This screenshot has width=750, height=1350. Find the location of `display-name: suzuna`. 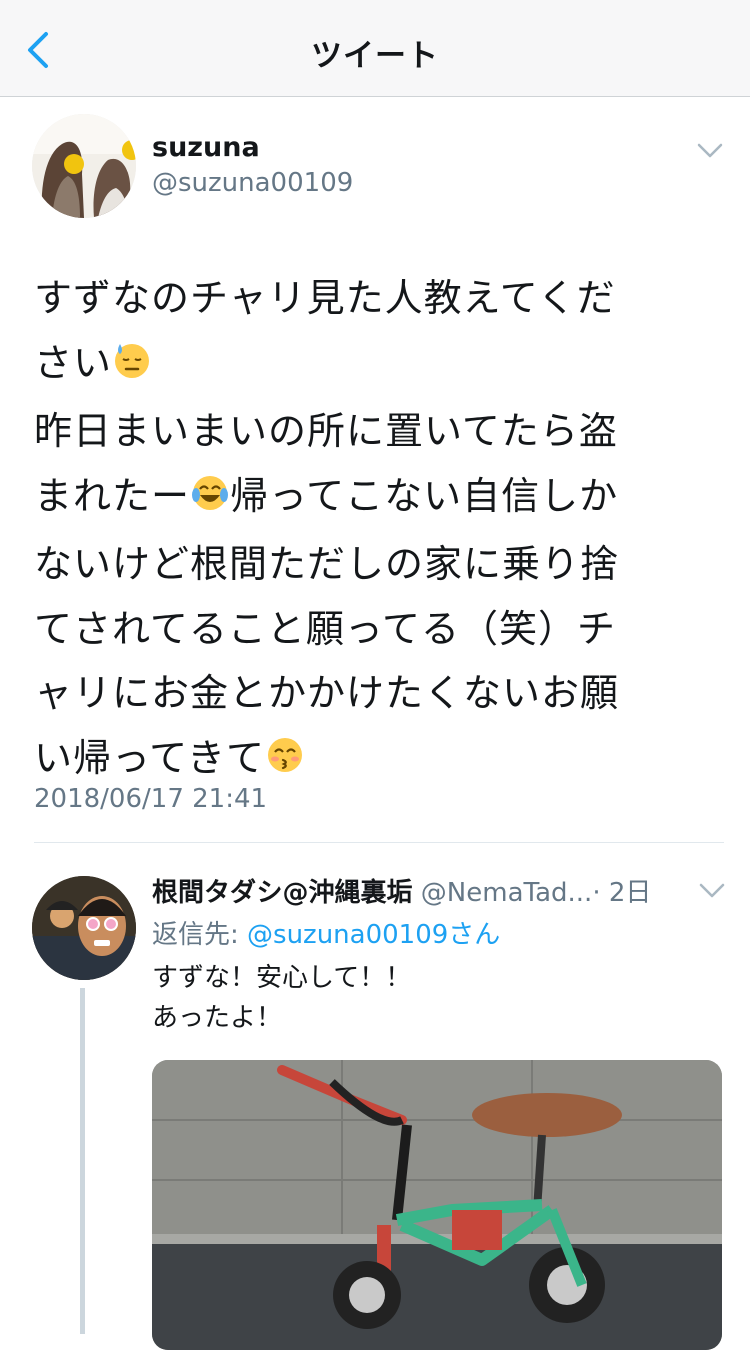

display-name: suzuna is located at coordinates (206, 147).